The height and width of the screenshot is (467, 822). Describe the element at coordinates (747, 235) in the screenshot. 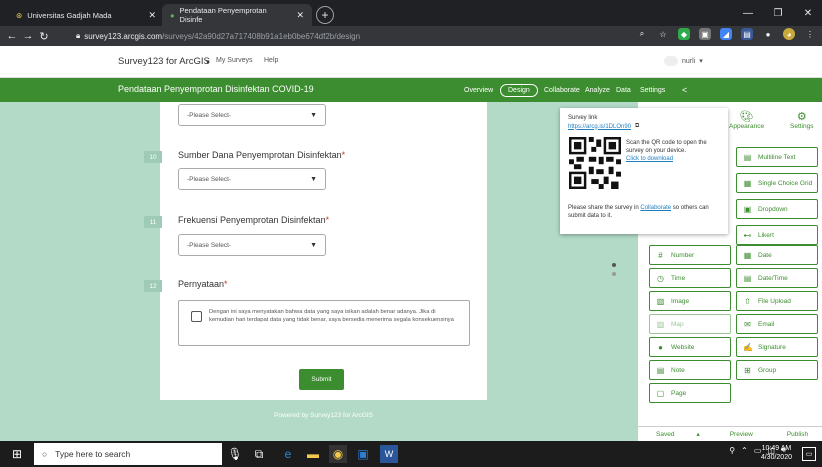

I see `likert-icon: ⊷` at that location.